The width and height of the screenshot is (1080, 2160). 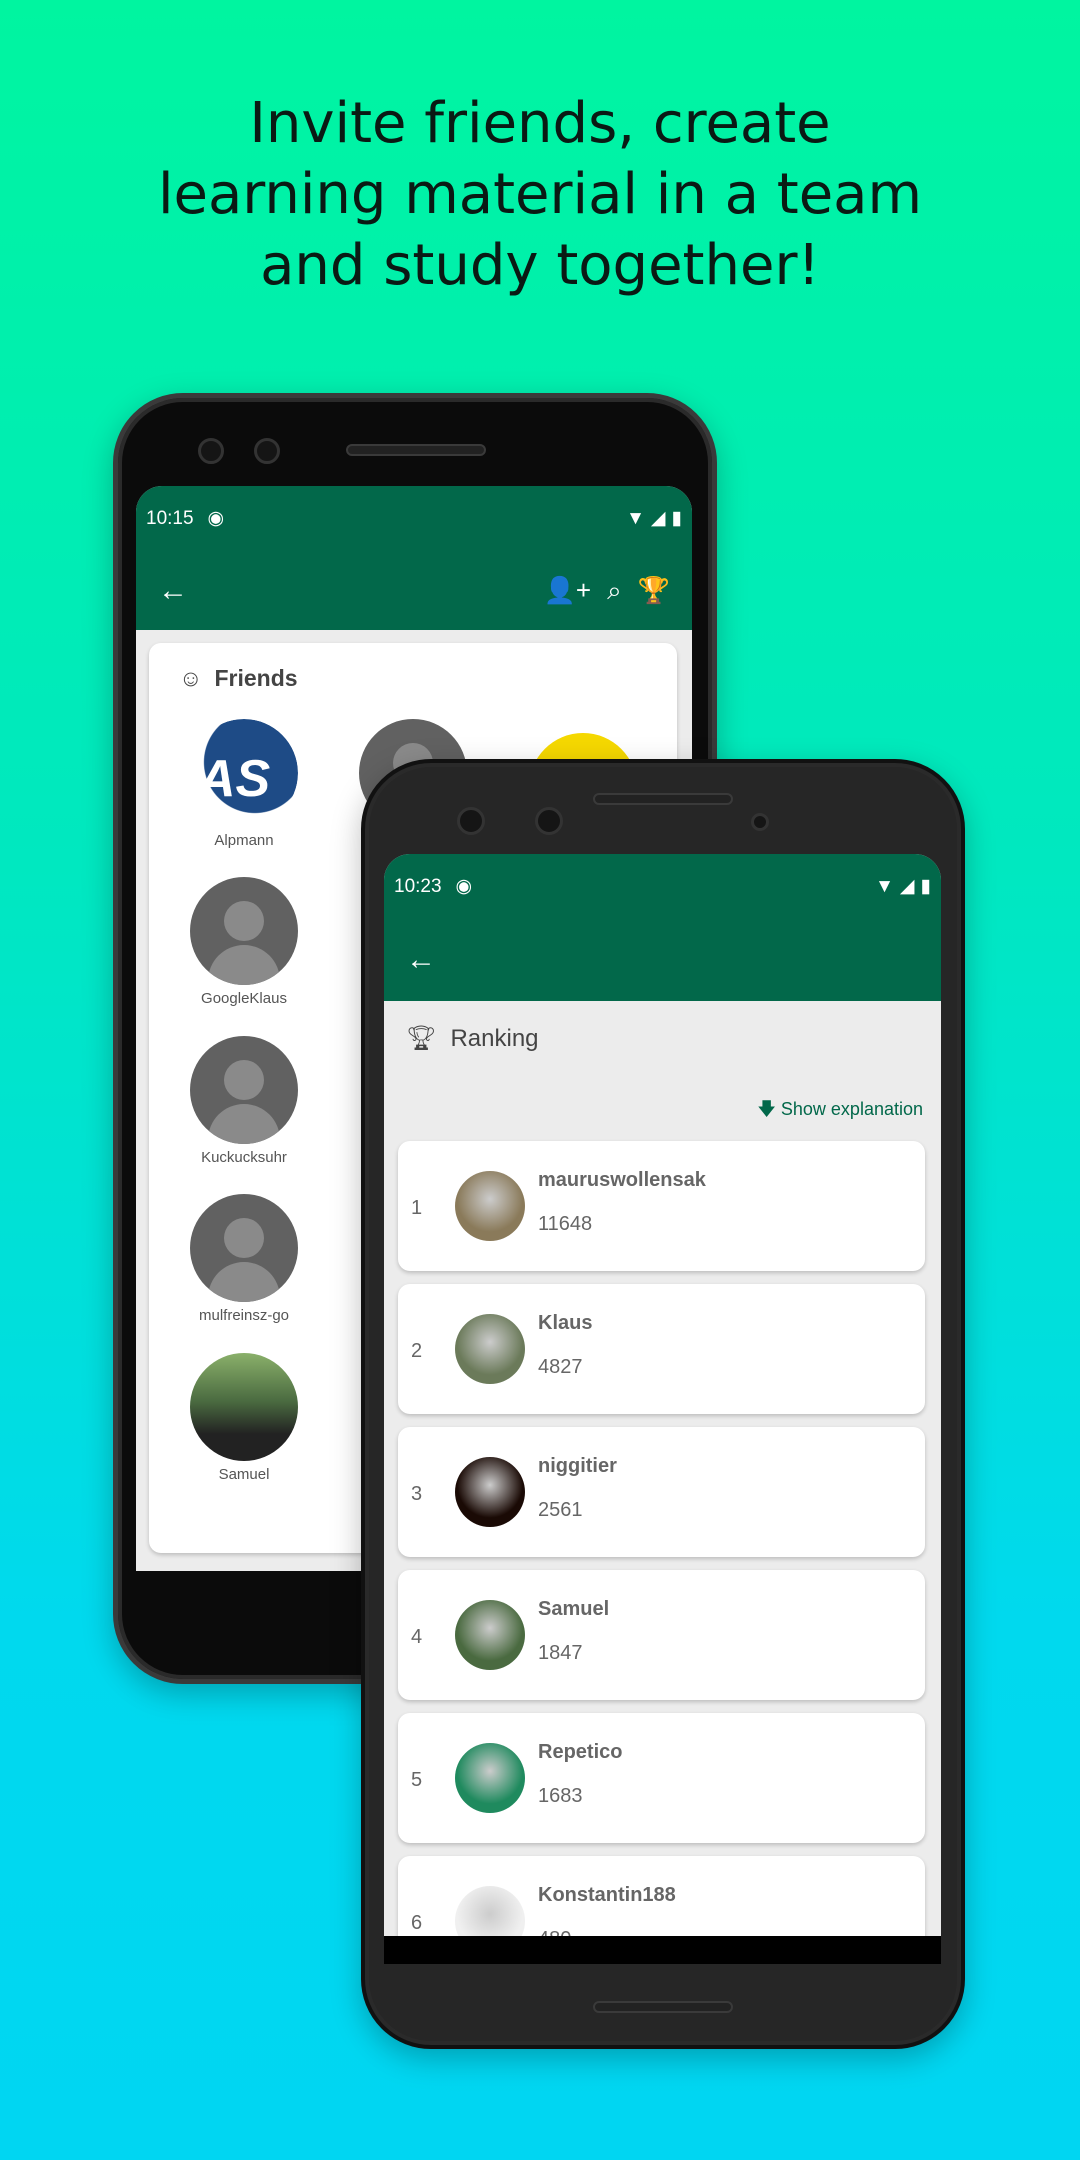 What do you see at coordinates (661, 1349) in the screenshot?
I see `ranking-row: 2 Klaus 4827` at bounding box center [661, 1349].